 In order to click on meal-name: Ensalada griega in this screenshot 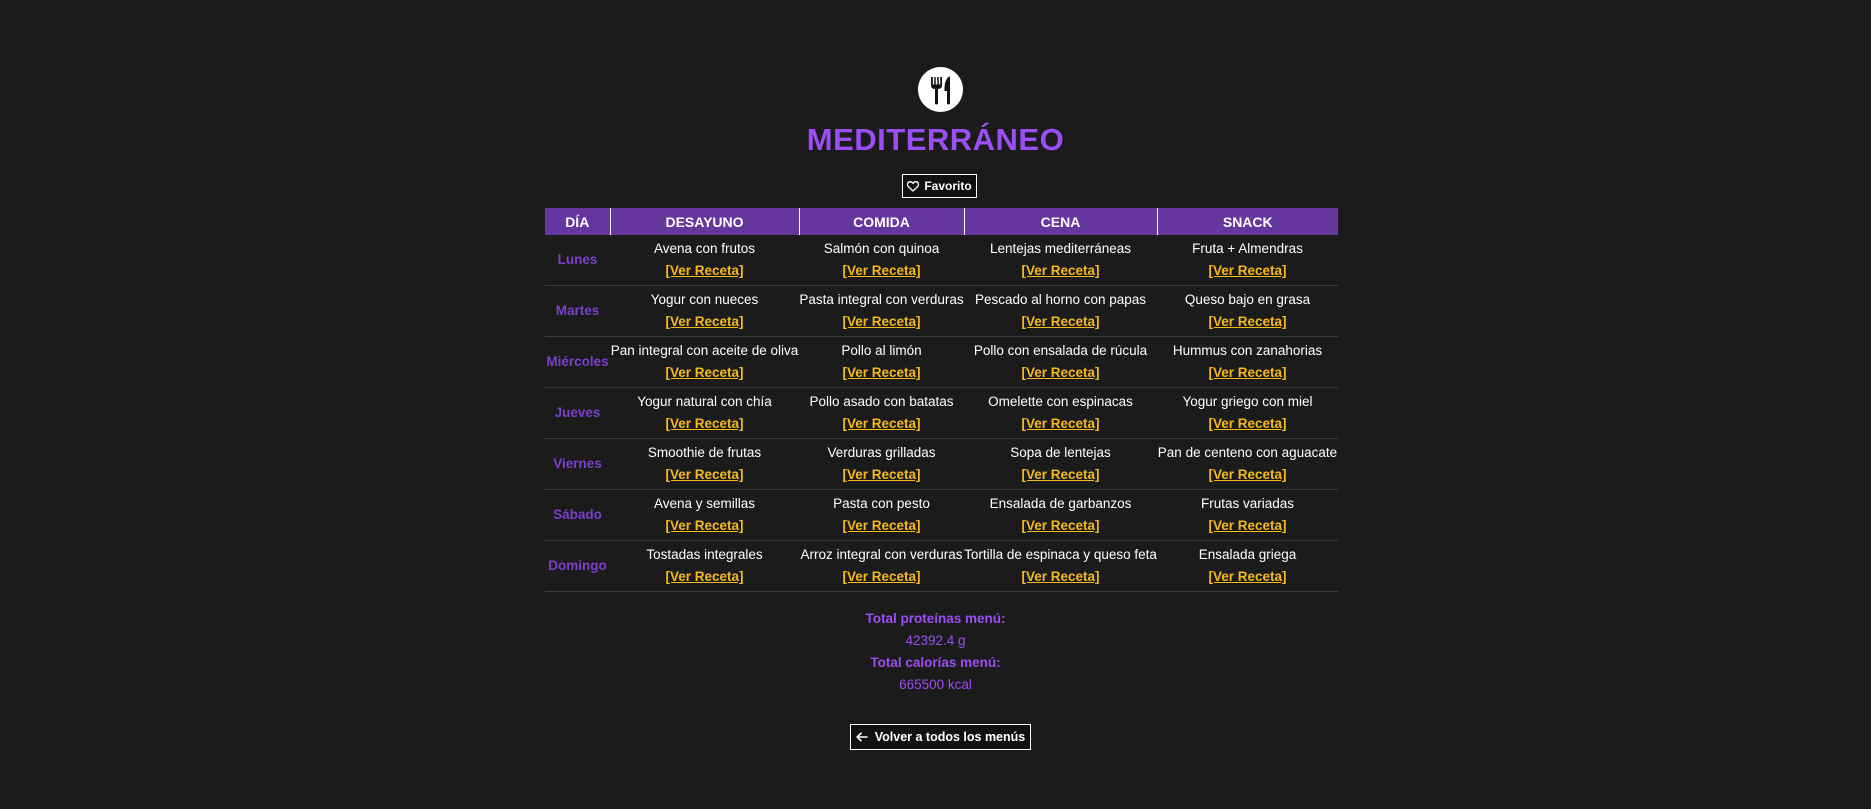, I will do `click(1247, 554)`.